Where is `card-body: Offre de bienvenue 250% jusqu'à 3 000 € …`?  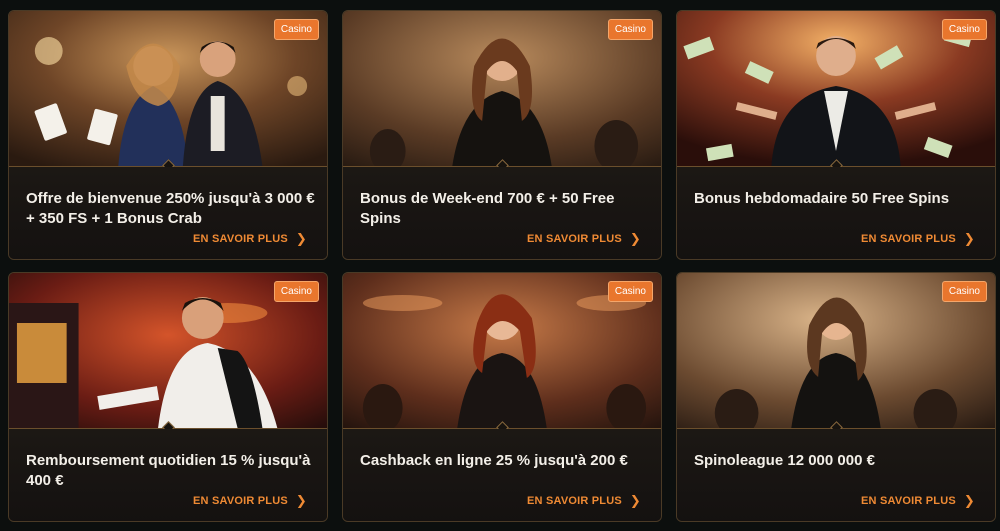 card-body: Offre de bienvenue 250% jusqu'à 3 000 € … is located at coordinates (168, 213).